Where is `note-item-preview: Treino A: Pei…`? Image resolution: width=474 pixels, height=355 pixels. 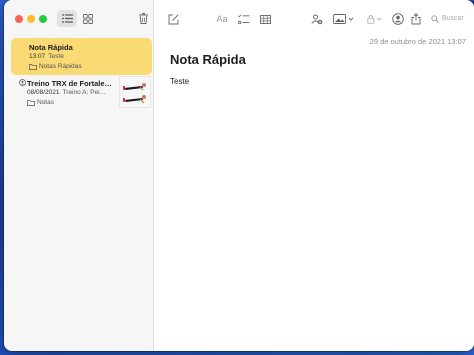
note-item-preview: Treino A: Pei… is located at coordinates (84, 92).